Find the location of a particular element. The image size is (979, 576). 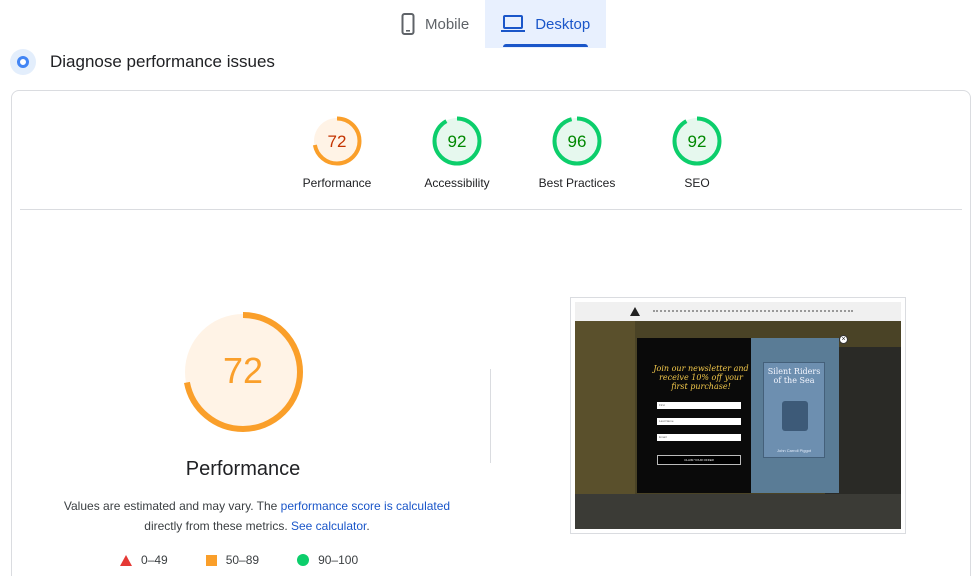

score-gauge: 72 is located at coordinates (337, 141).